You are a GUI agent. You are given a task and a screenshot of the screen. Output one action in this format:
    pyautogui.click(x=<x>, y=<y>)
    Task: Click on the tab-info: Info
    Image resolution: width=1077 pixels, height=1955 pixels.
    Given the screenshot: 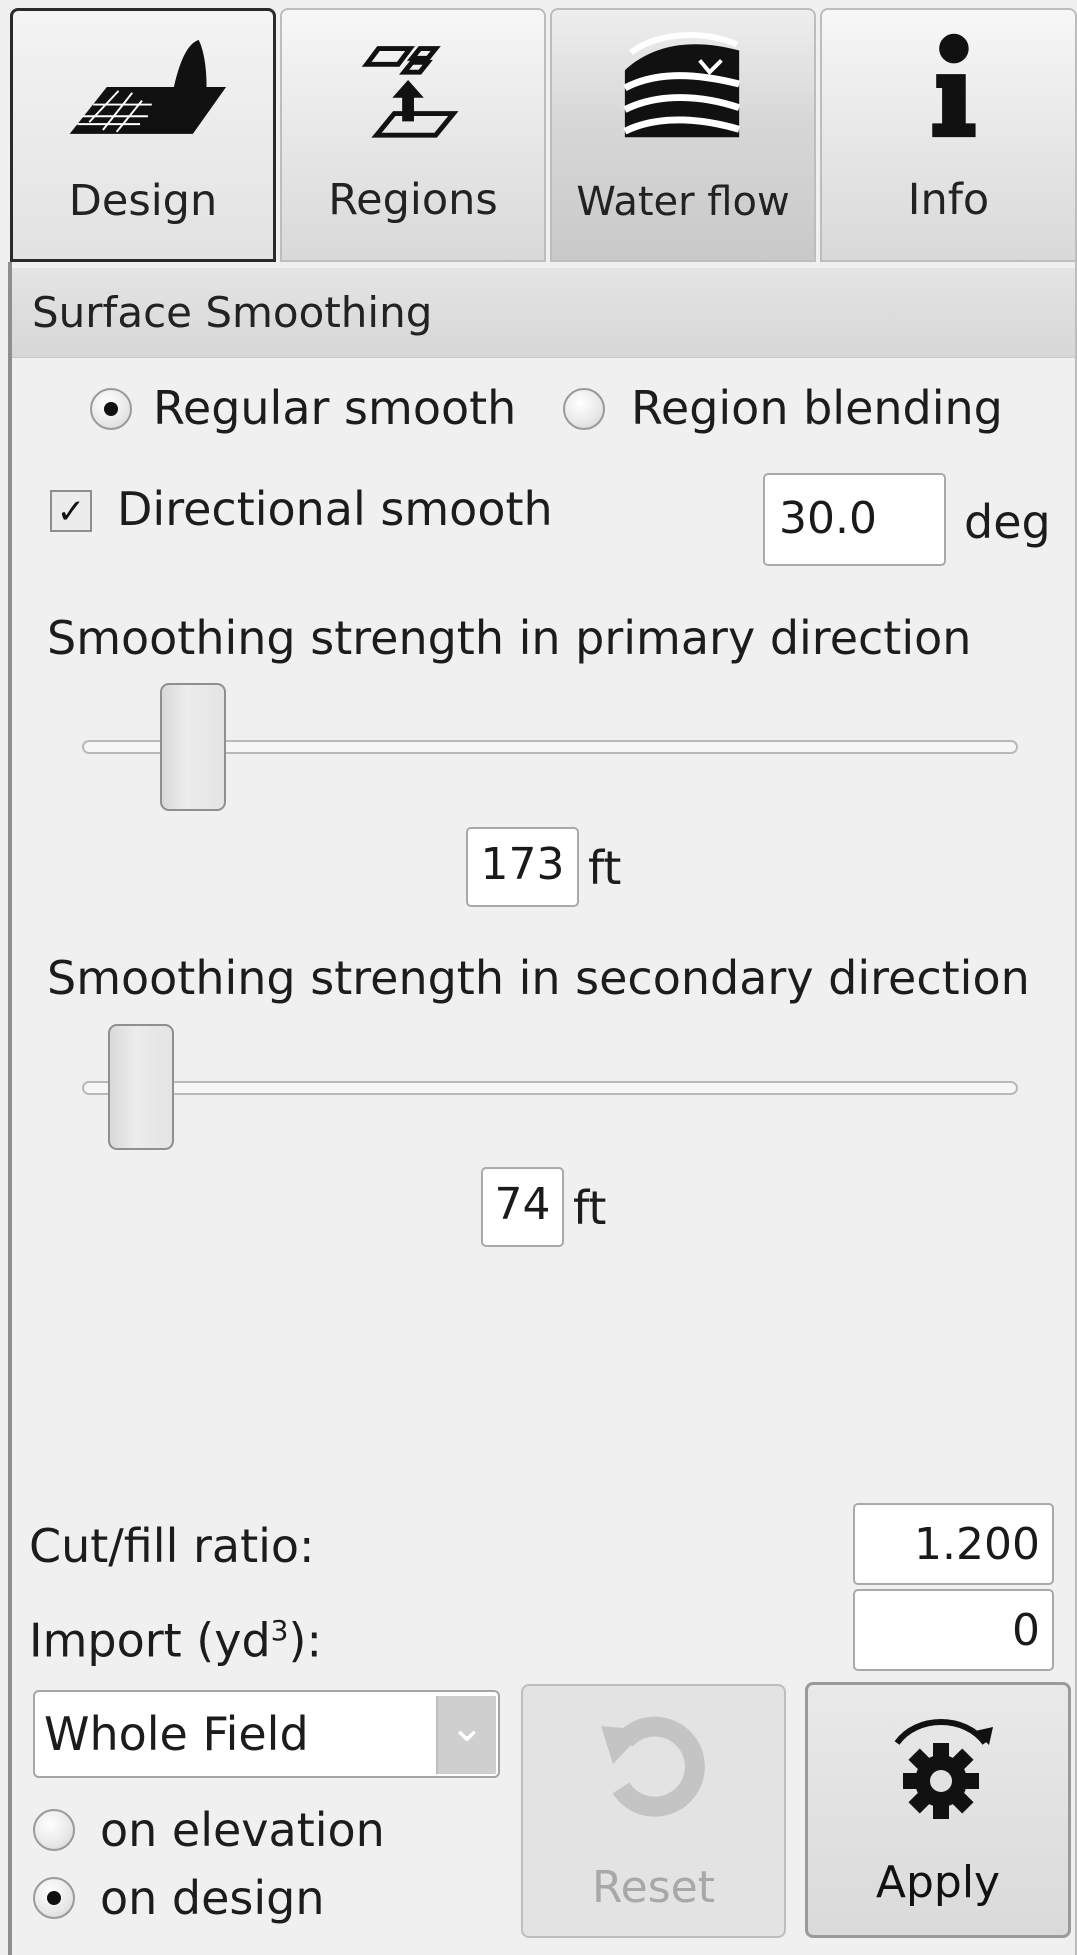 What is the action you would take?
    pyautogui.click(x=948, y=135)
    